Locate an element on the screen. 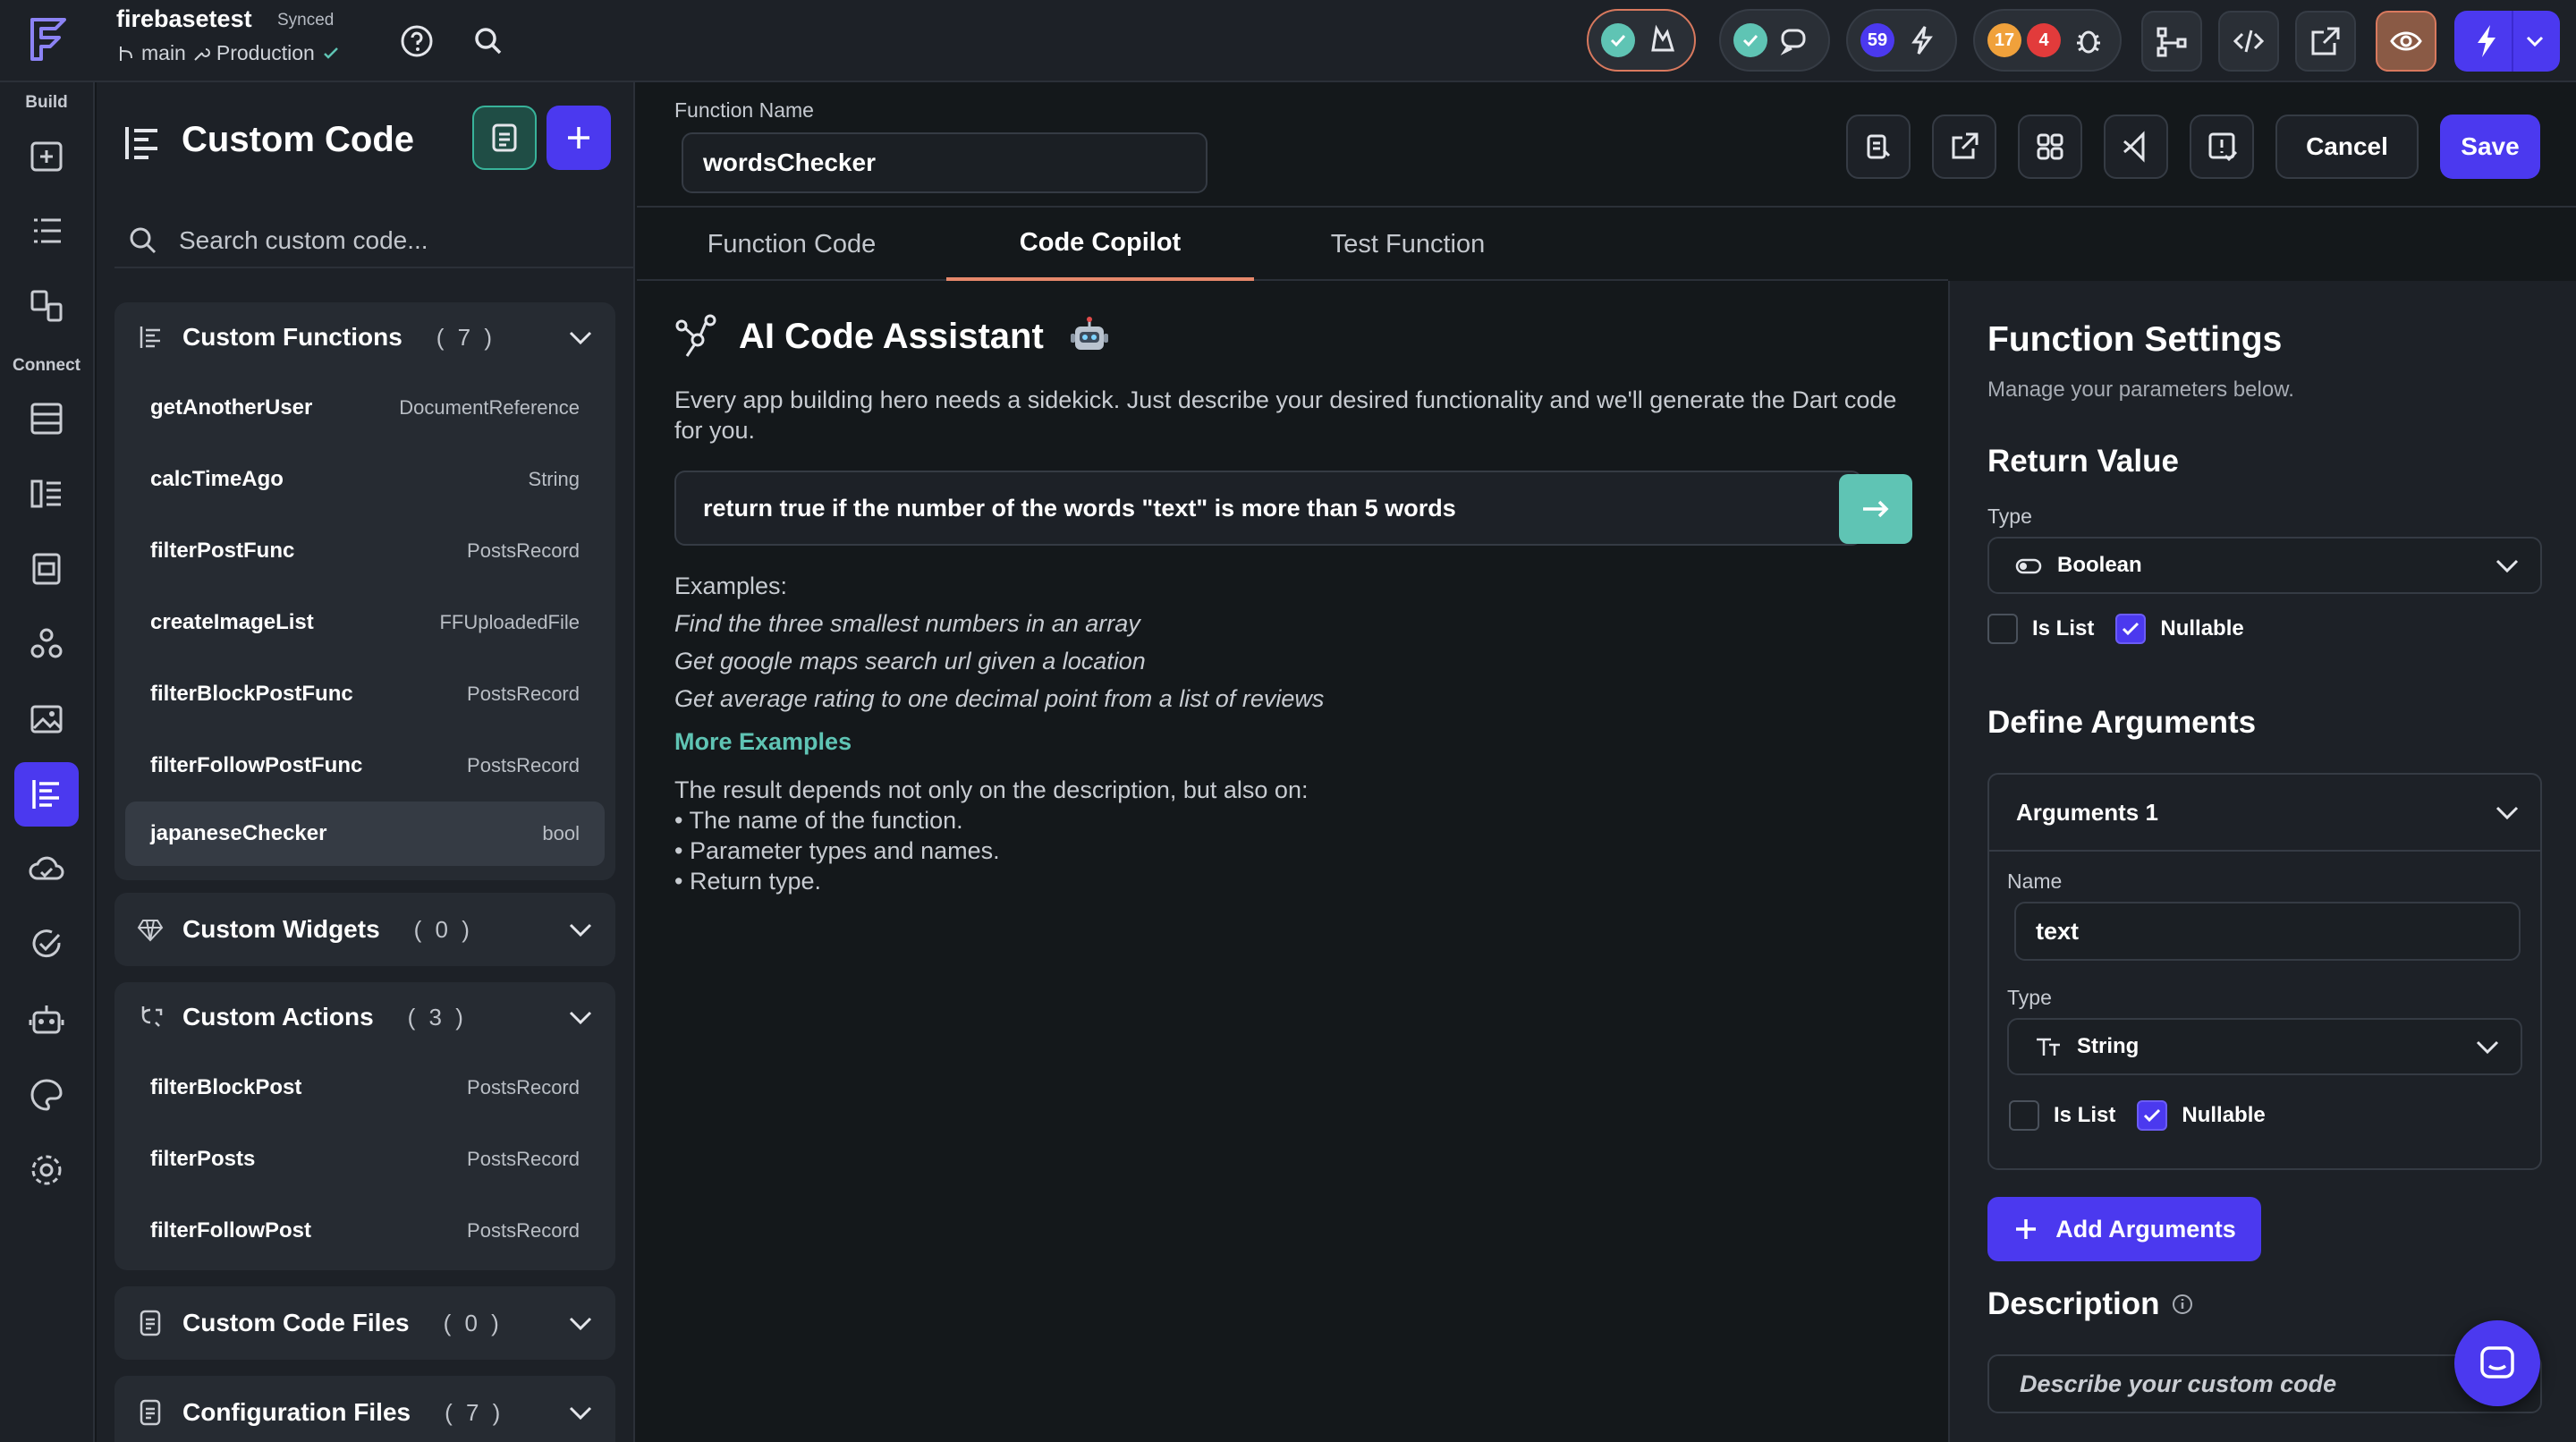 Image resolution: width=2576 pixels, height=1442 pixels. configuration-files-header: Configuration Files ( 7 ) is located at coordinates (364, 1409).